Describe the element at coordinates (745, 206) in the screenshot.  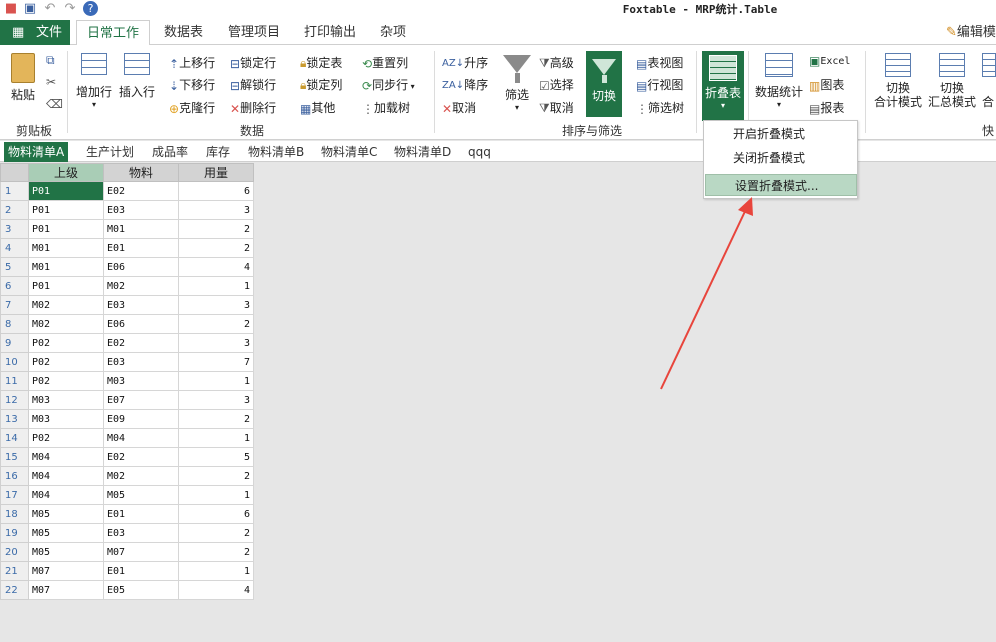
I see `arrow-head` at that location.